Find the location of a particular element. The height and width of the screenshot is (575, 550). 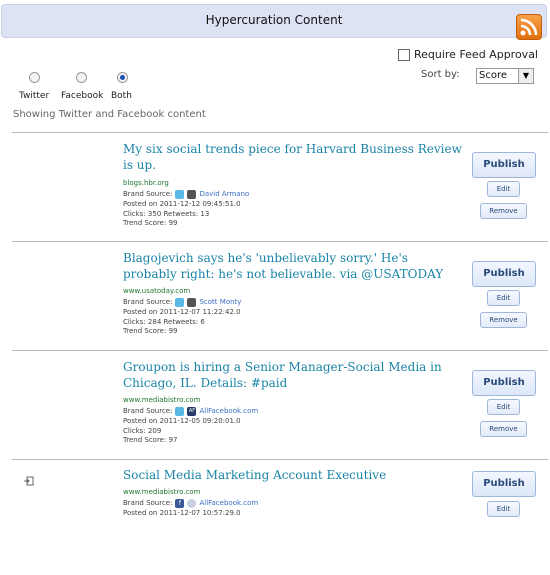

posted-date: Posted on 2011-12-05 09:20:01.0 is located at coordinates (182, 421).